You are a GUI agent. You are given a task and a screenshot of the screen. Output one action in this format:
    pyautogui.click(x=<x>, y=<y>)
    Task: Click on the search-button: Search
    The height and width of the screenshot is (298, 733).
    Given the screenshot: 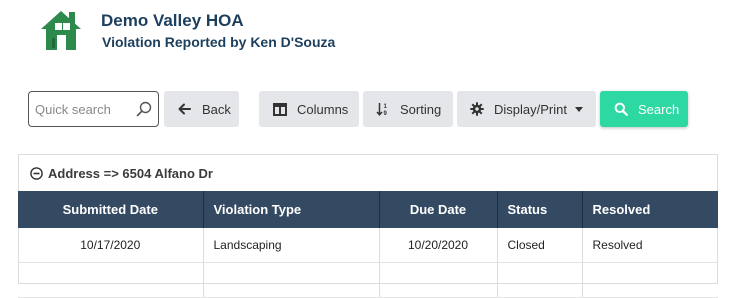 What is the action you would take?
    pyautogui.click(x=644, y=109)
    